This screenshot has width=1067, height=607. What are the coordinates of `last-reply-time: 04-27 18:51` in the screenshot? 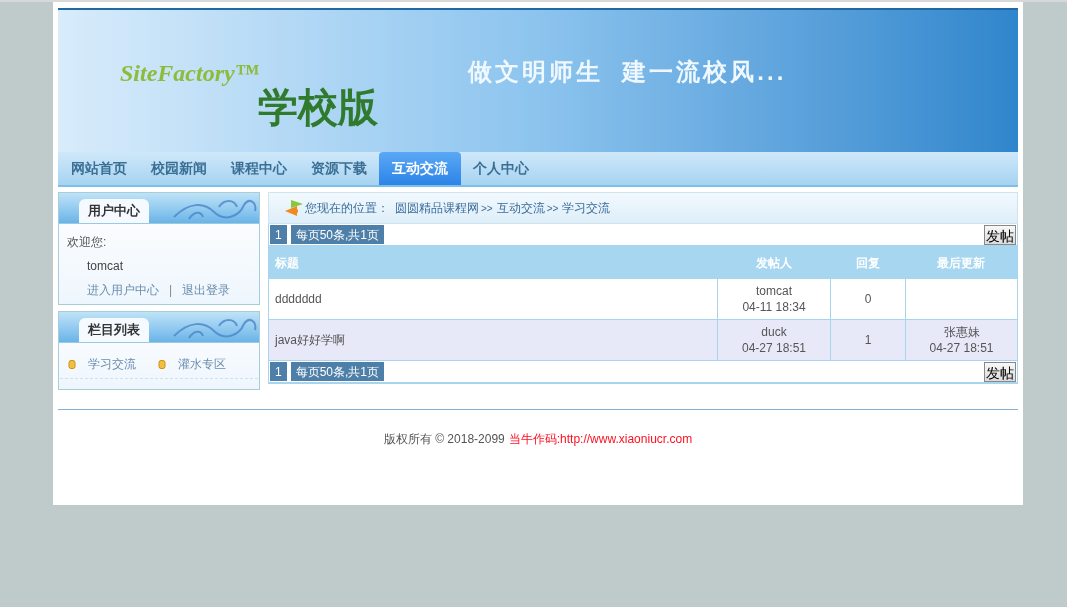 It's located at (961, 348).